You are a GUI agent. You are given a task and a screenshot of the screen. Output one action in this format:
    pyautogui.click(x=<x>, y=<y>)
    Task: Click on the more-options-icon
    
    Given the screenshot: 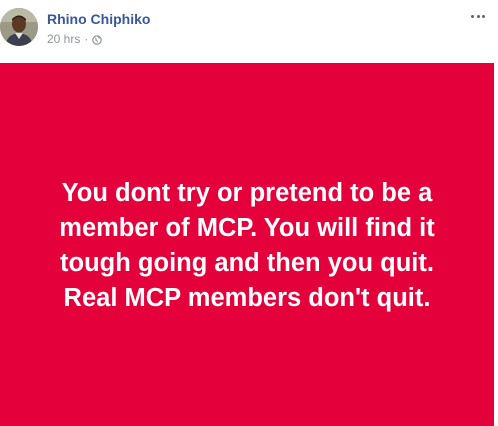 What is the action you would take?
    pyautogui.click(x=478, y=16)
    